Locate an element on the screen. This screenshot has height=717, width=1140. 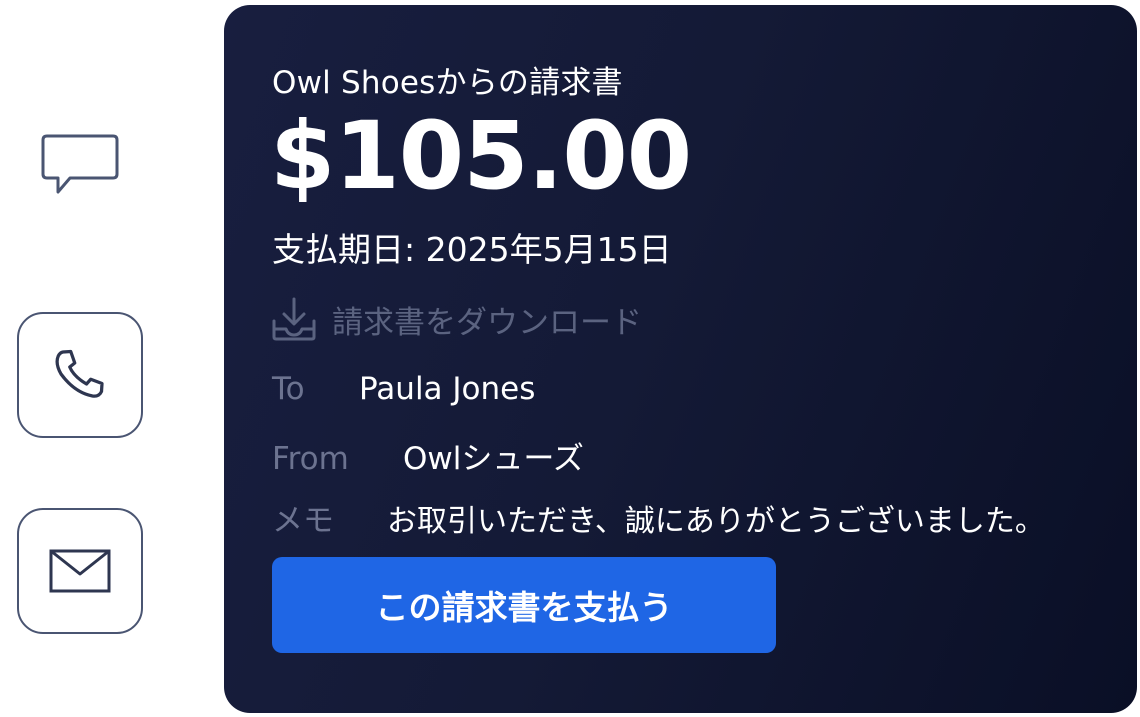
mail-button is located at coordinates (80, 571).